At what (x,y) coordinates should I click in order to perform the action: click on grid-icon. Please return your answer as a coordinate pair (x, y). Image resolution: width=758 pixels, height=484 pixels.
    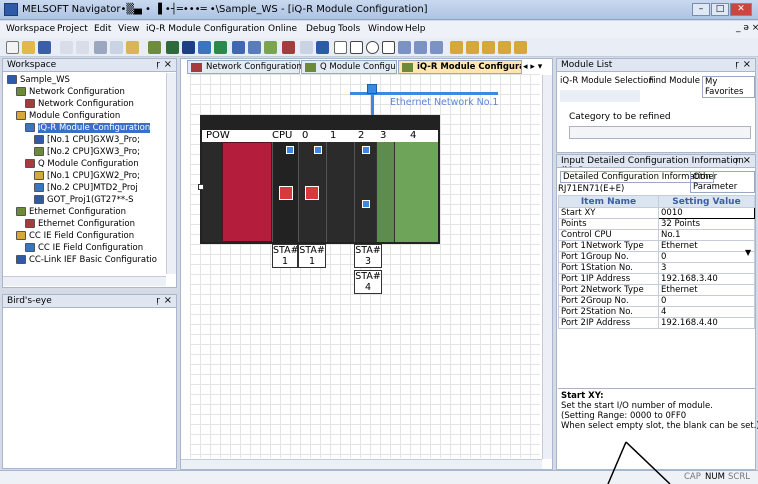
    Looking at the image, I should click on (254, 47).